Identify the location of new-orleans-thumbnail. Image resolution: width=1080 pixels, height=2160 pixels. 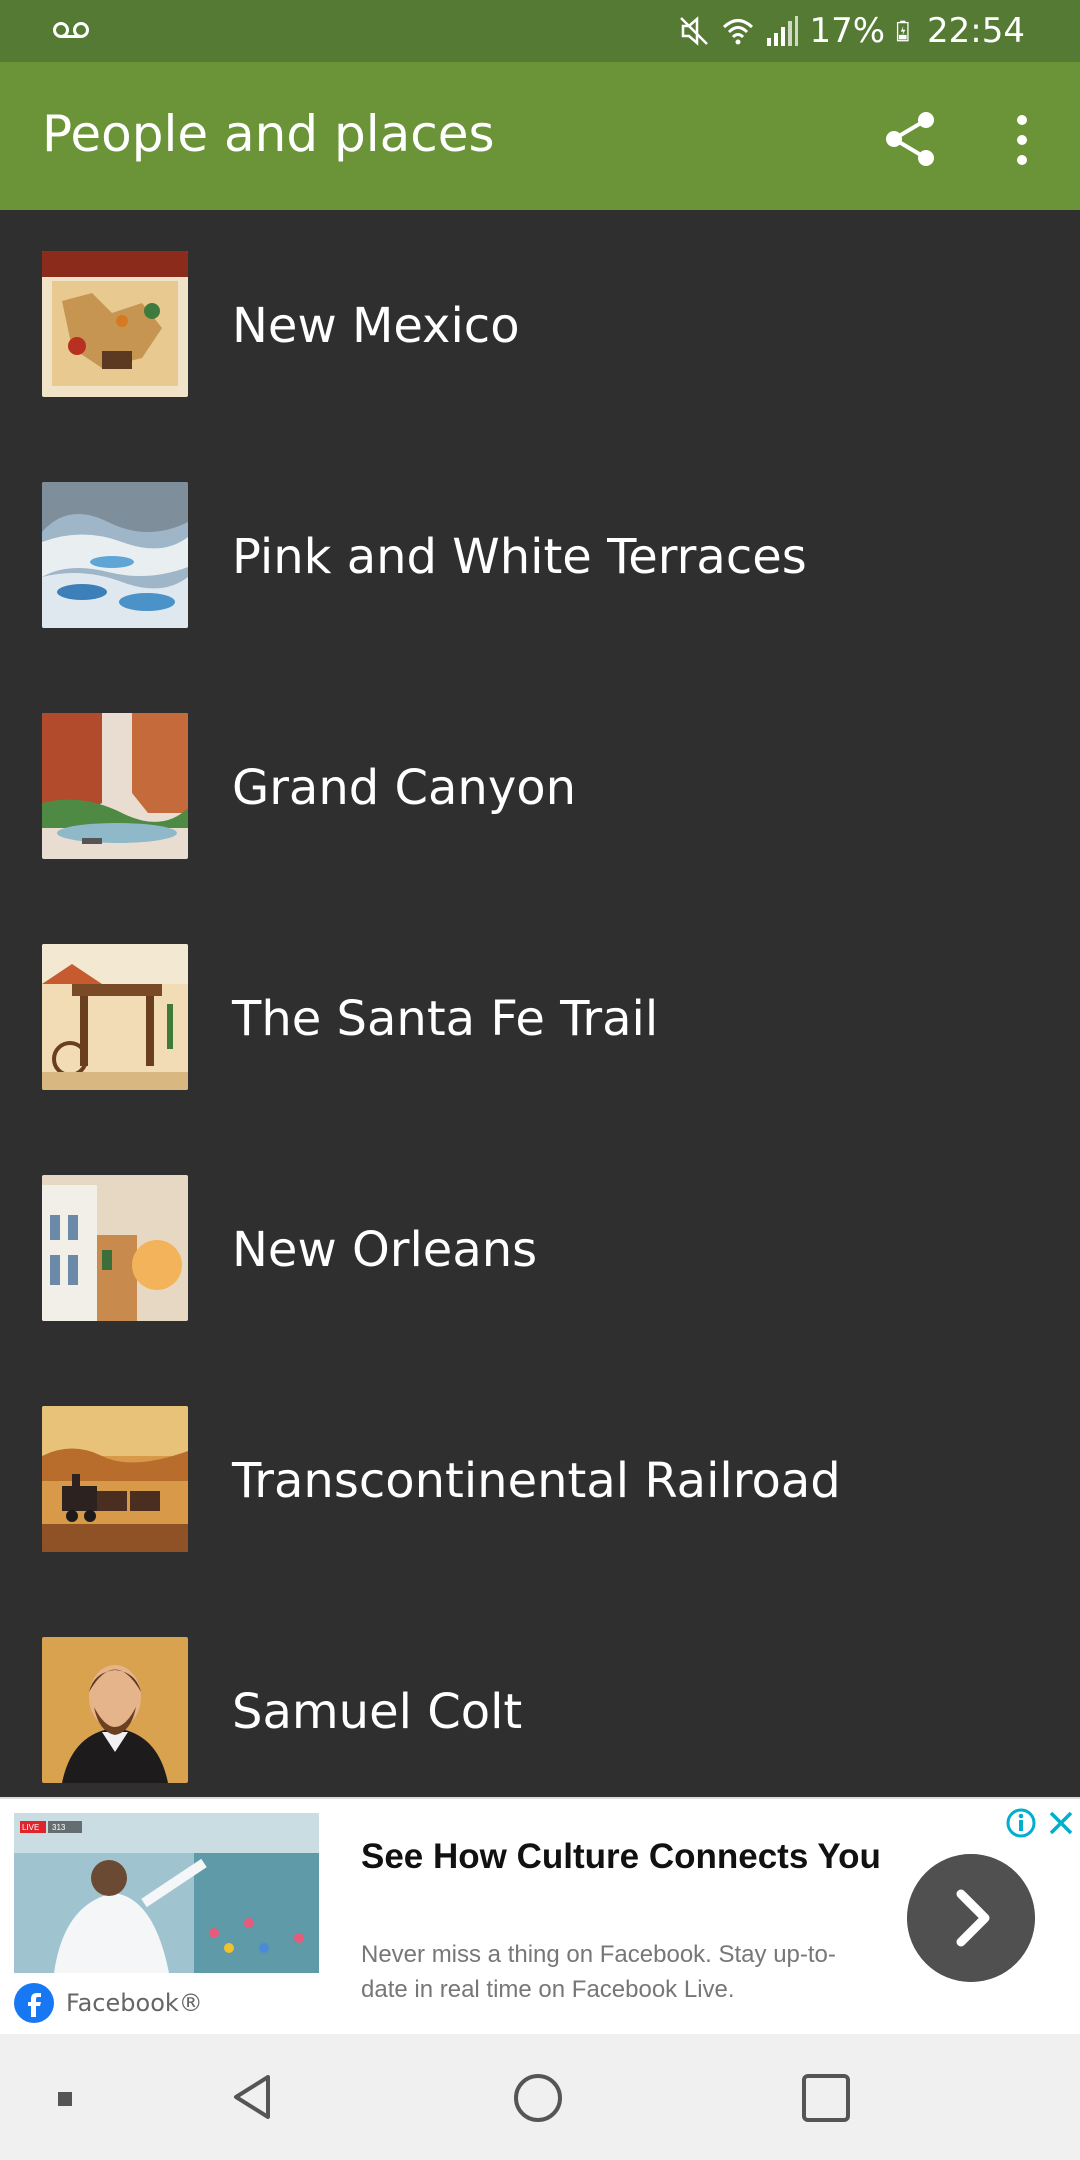
(115, 1248).